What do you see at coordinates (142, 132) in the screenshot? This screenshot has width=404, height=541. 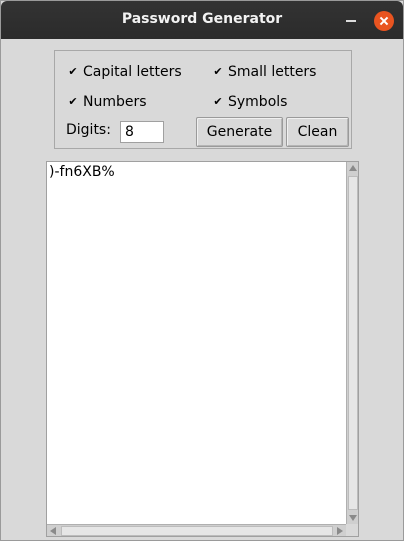 I see `digits-input` at bounding box center [142, 132].